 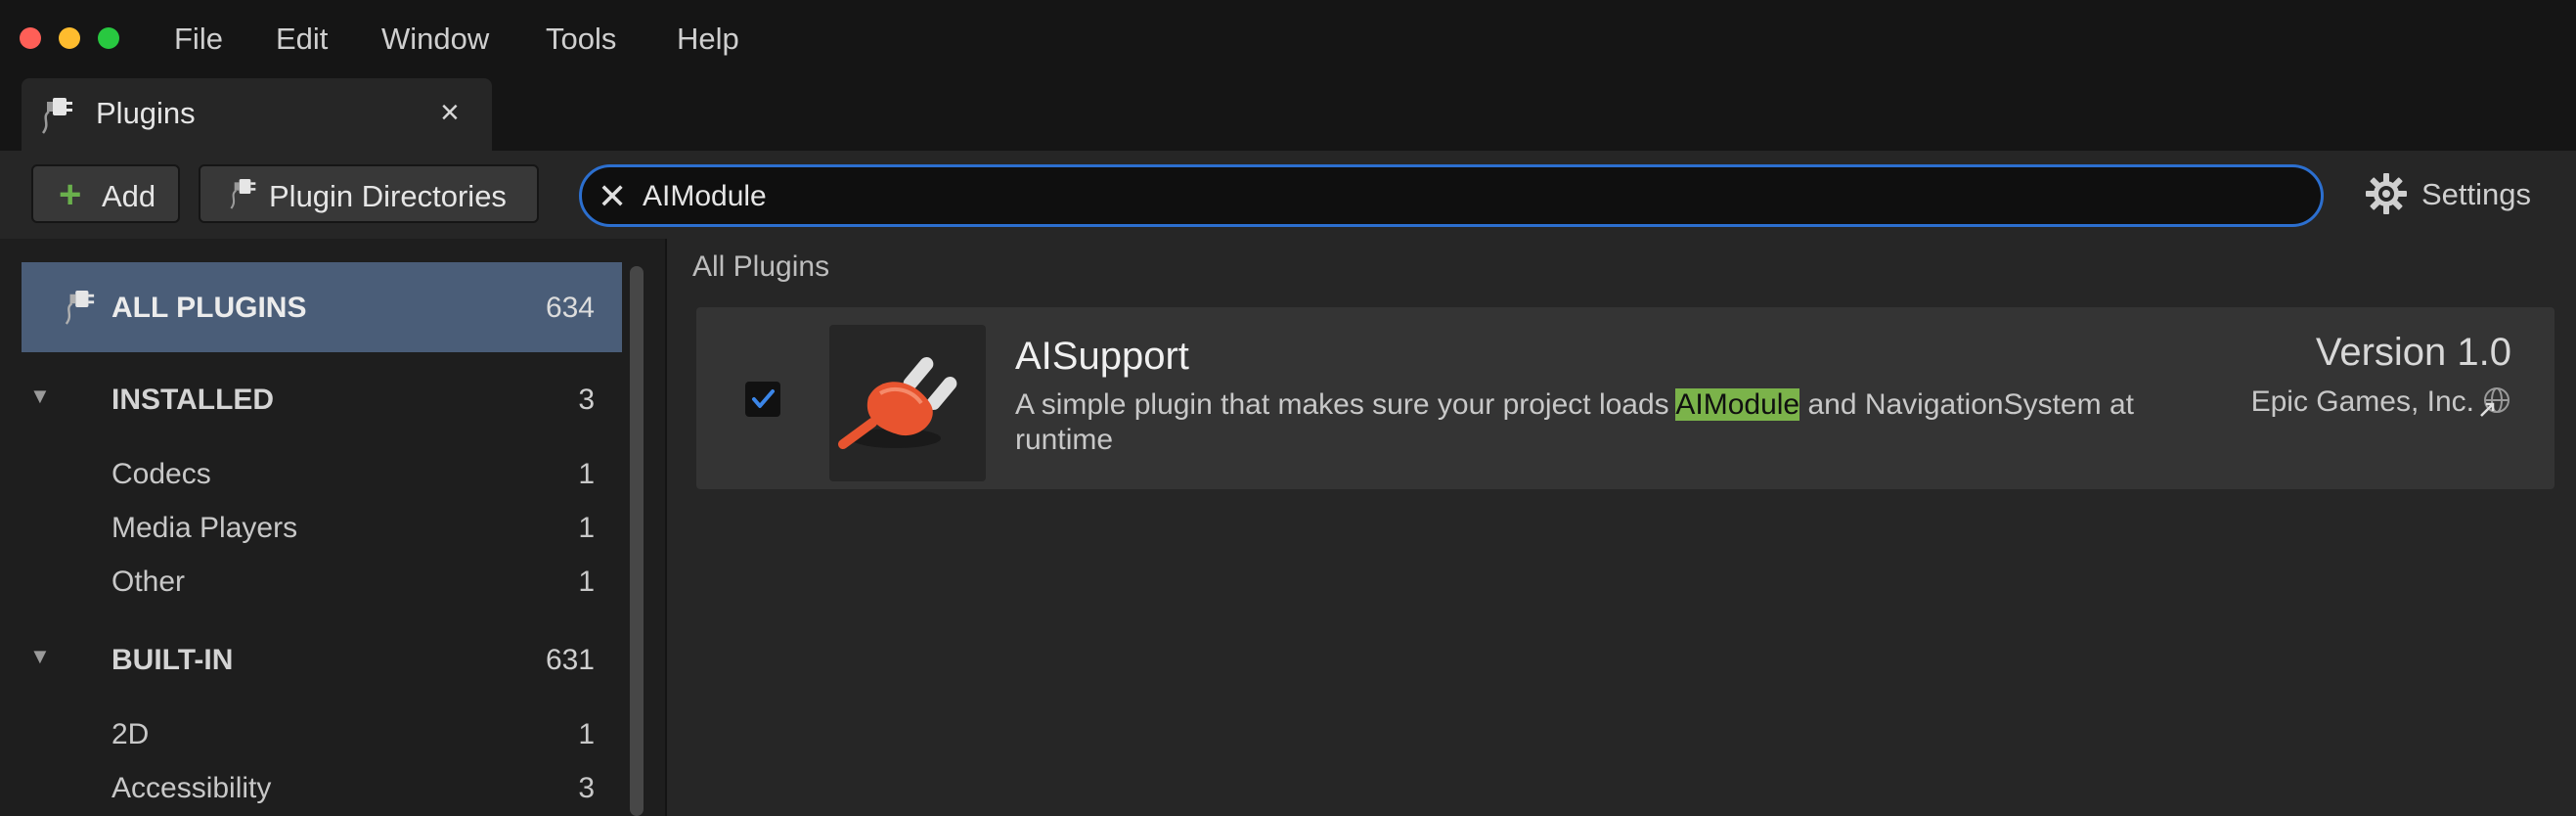 I want to click on checkmark-icon, so click(x=763, y=398).